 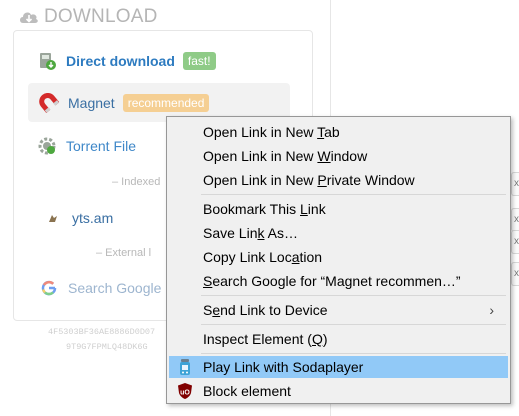 I want to click on menu-accesskey: L, so click(x=304, y=209).